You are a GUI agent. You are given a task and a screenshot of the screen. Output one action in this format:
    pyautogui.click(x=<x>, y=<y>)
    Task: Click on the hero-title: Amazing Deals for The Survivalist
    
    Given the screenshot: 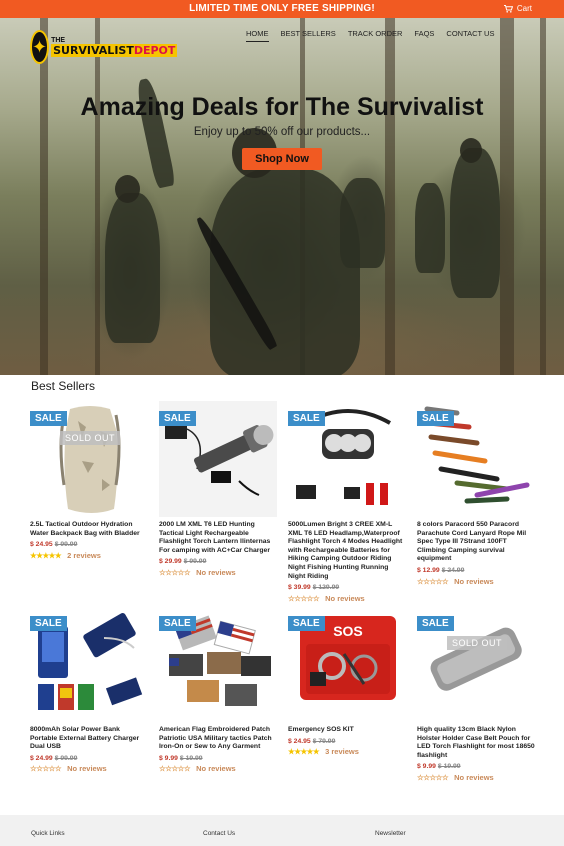 What is the action you would take?
    pyautogui.click(x=282, y=107)
    